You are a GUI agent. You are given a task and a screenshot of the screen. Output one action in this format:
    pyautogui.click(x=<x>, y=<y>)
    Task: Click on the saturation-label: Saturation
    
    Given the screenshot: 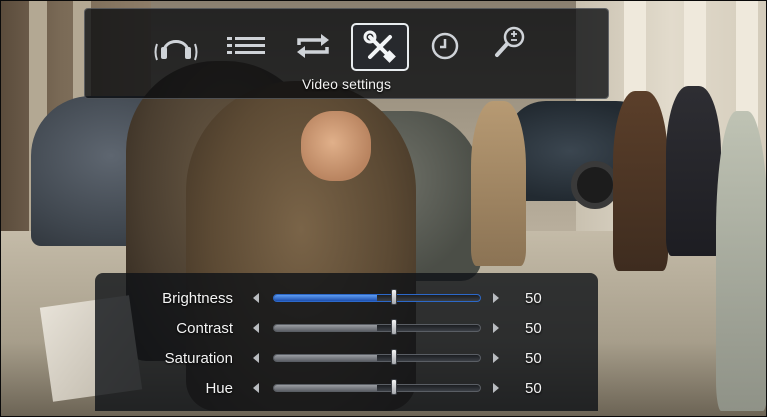 What is the action you would take?
    pyautogui.click(x=198, y=358)
    